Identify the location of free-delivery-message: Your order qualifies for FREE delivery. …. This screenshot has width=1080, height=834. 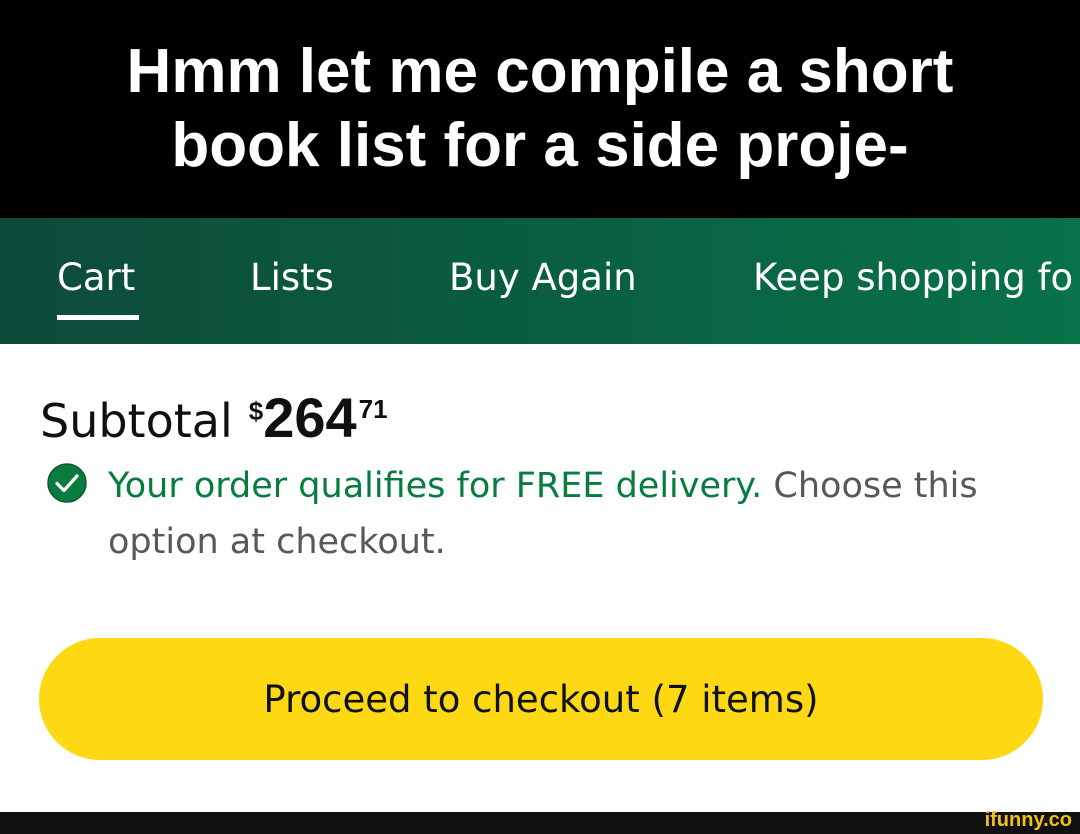
(578, 514).